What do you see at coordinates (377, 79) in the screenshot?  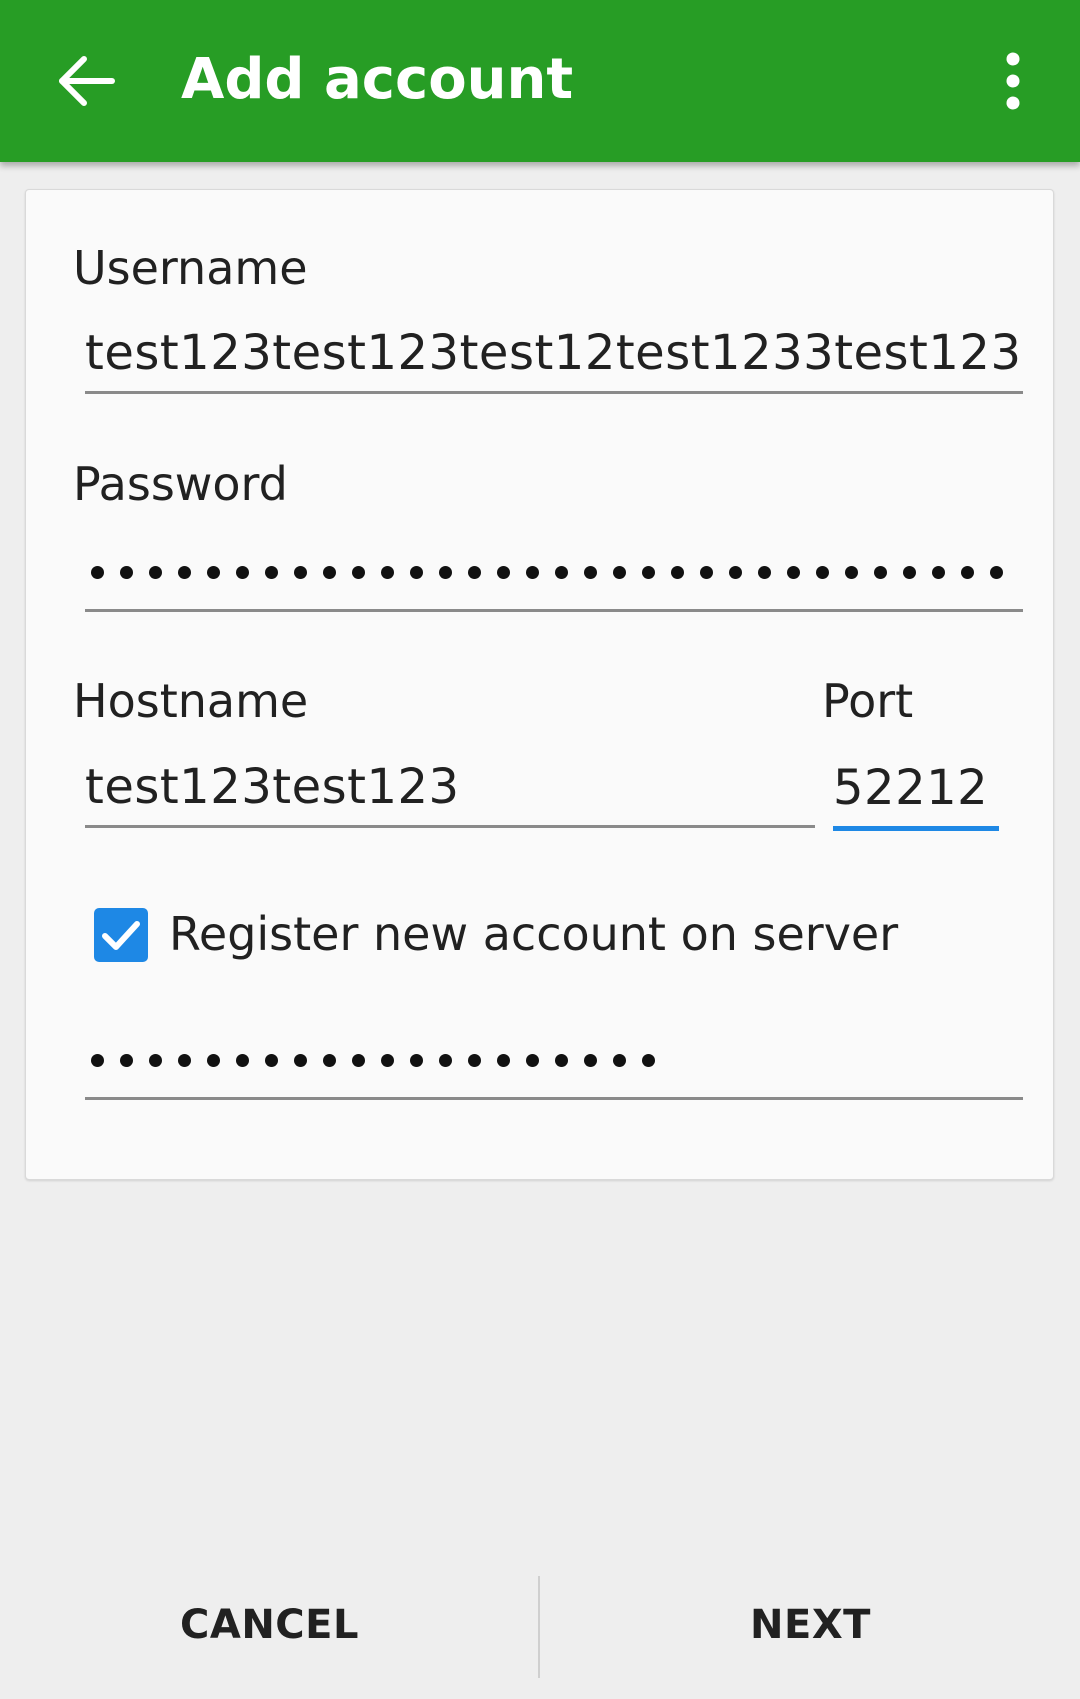 I see `page-title: Add account` at bounding box center [377, 79].